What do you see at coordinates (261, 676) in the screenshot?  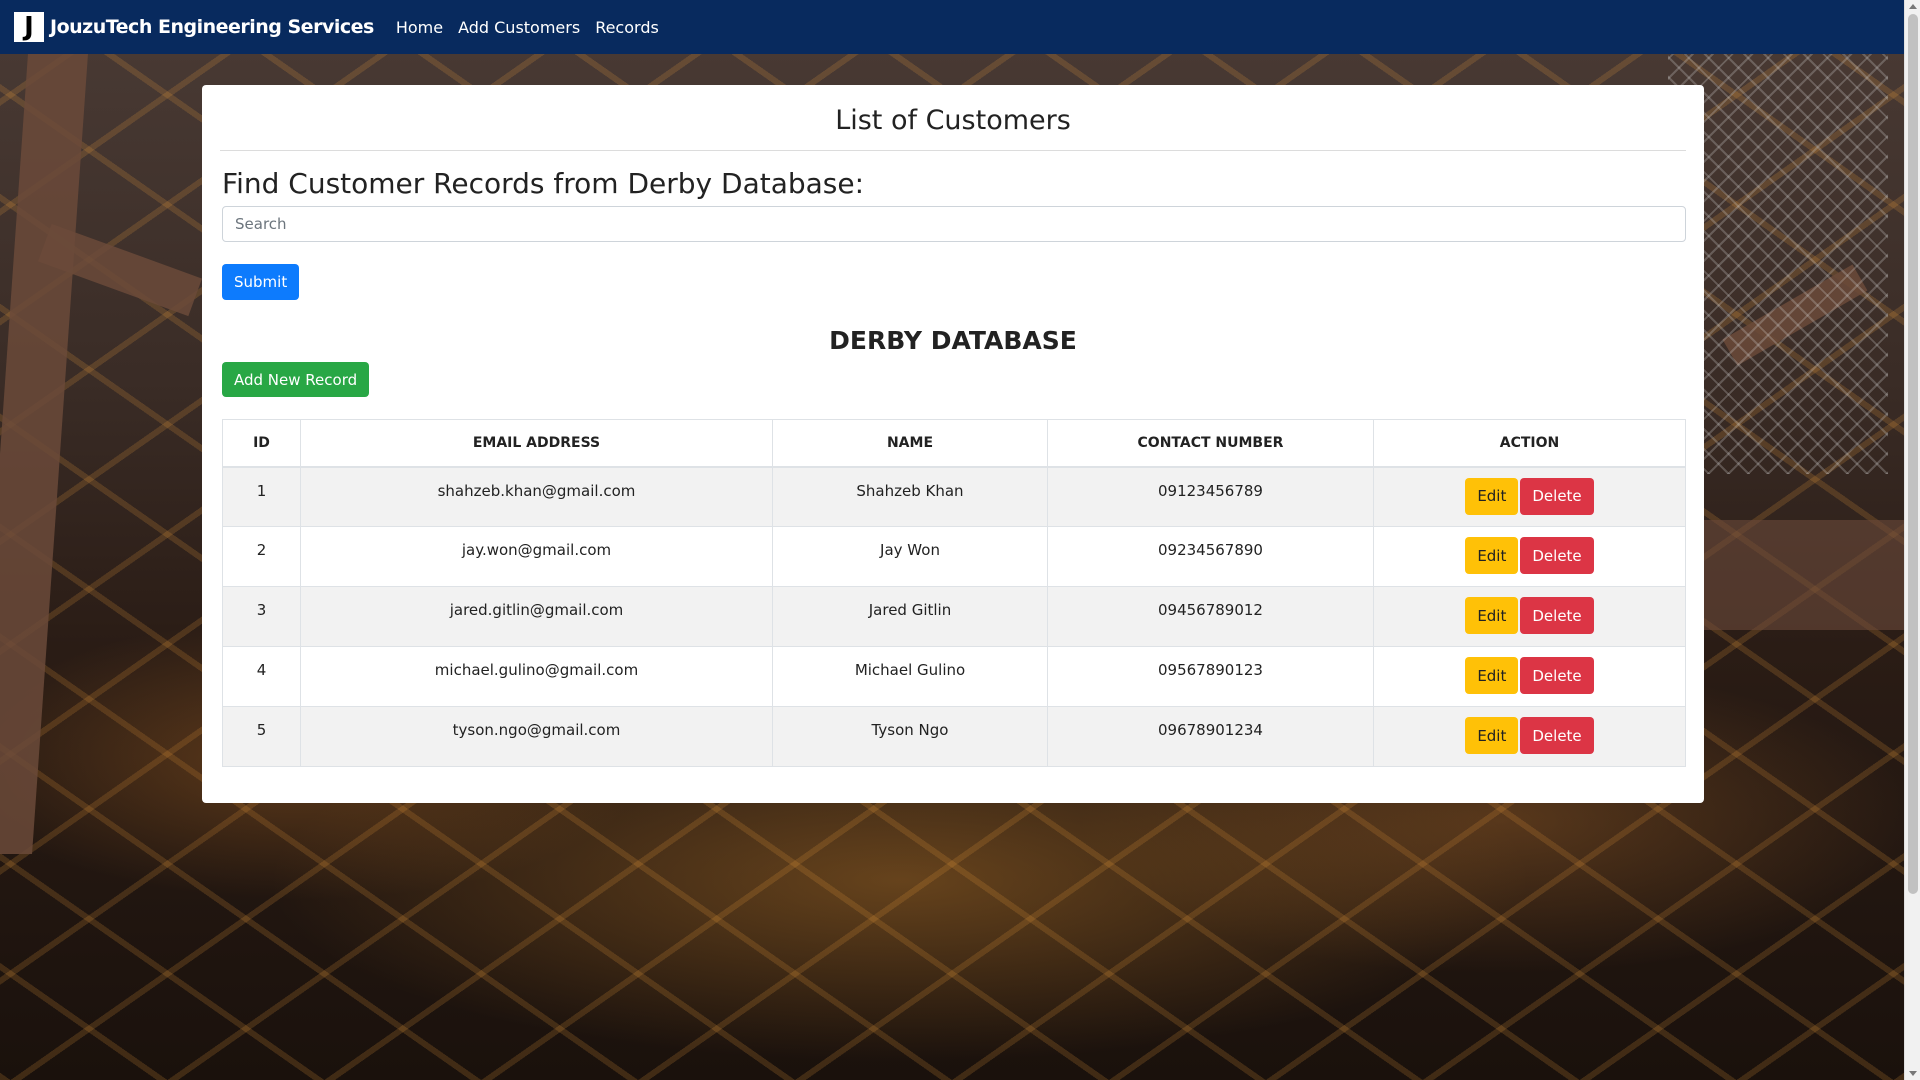 I see `cell-id: 4` at bounding box center [261, 676].